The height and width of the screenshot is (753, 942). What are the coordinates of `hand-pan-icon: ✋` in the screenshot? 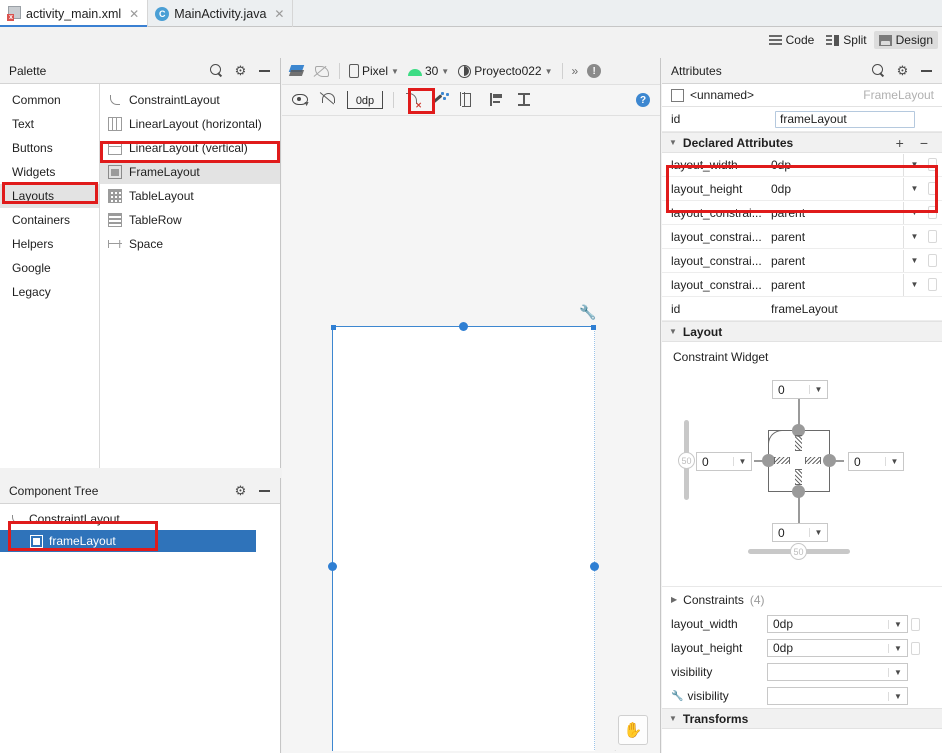 It's located at (633, 730).